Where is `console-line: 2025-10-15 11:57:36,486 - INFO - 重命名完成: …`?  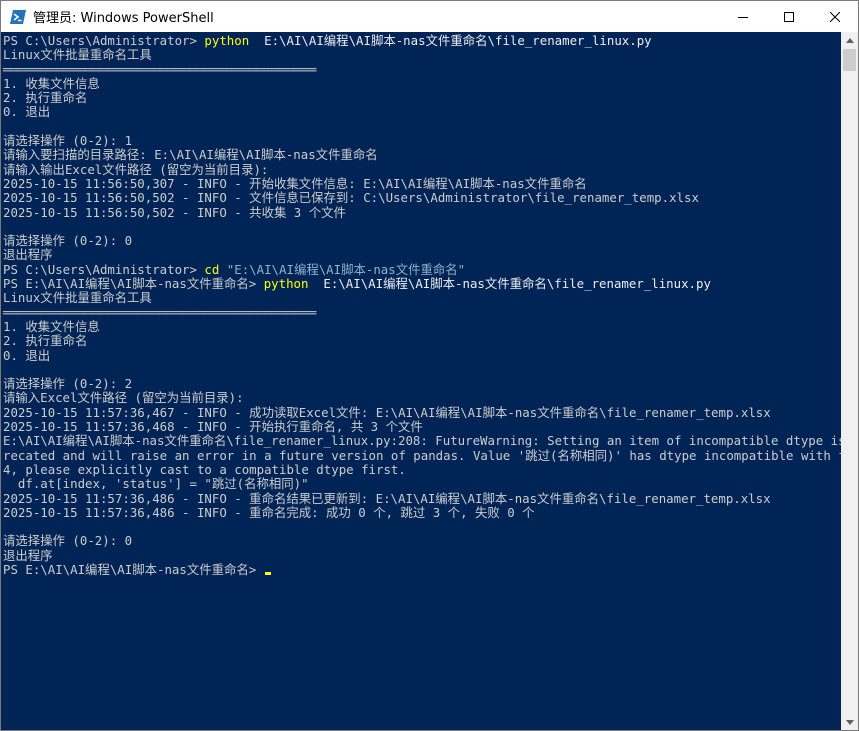
console-line: 2025-10-15 11:57:36,486 - INFO - 重命名完成: … is located at coordinates (422, 512).